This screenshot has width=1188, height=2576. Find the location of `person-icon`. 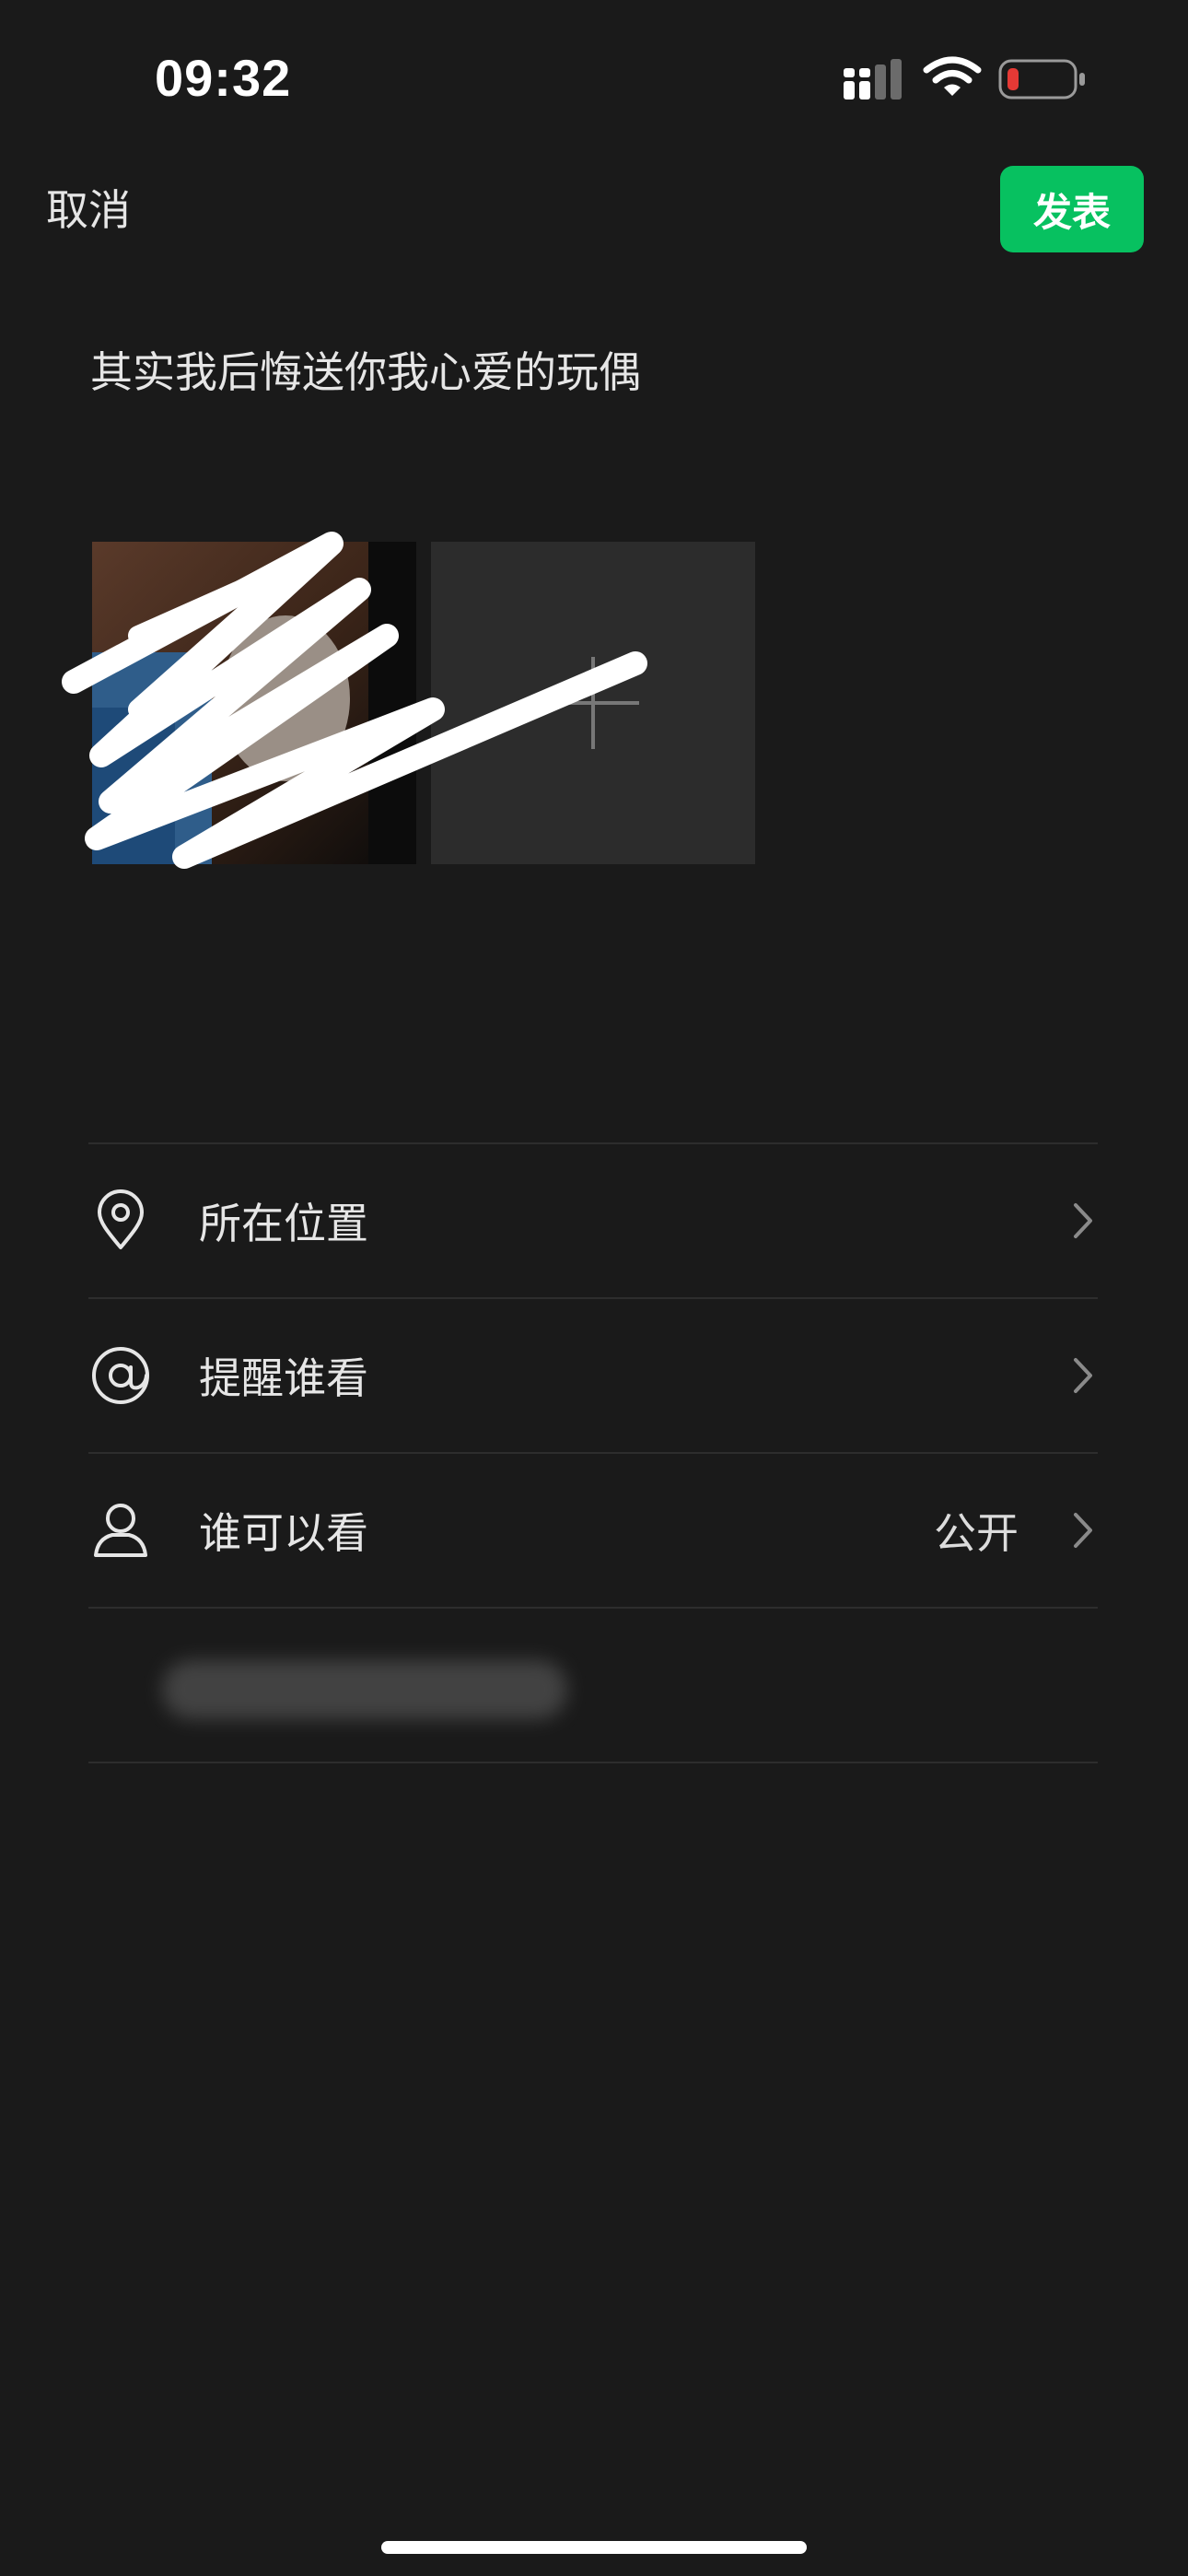

person-icon is located at coordinates (120, 1531).